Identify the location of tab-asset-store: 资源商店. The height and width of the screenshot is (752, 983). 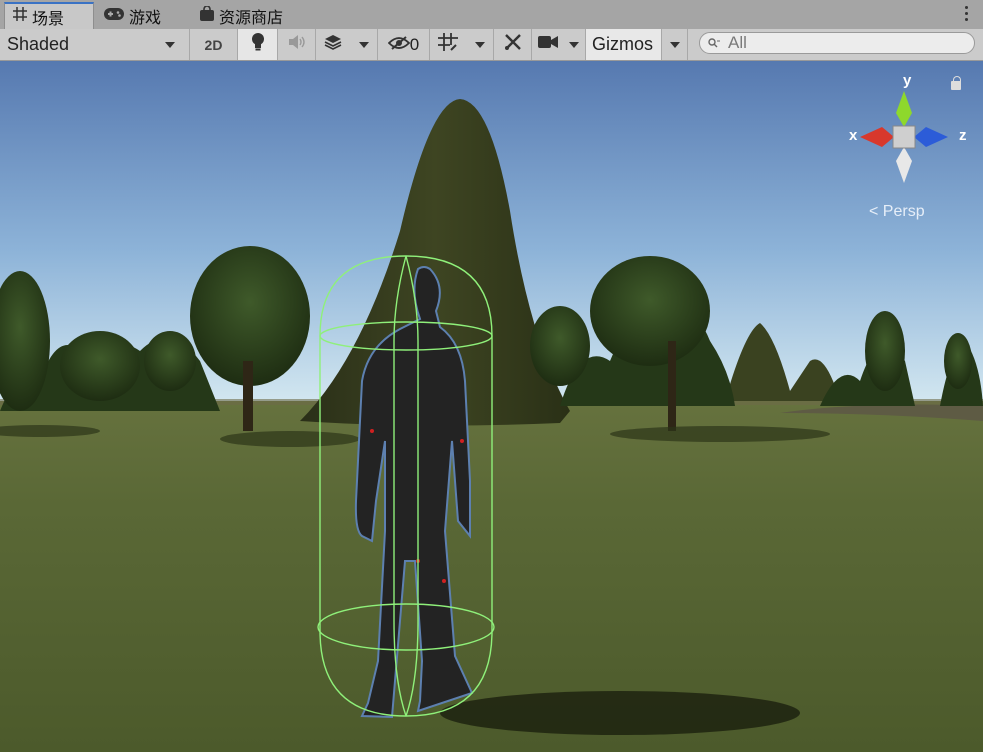
(255, 15).